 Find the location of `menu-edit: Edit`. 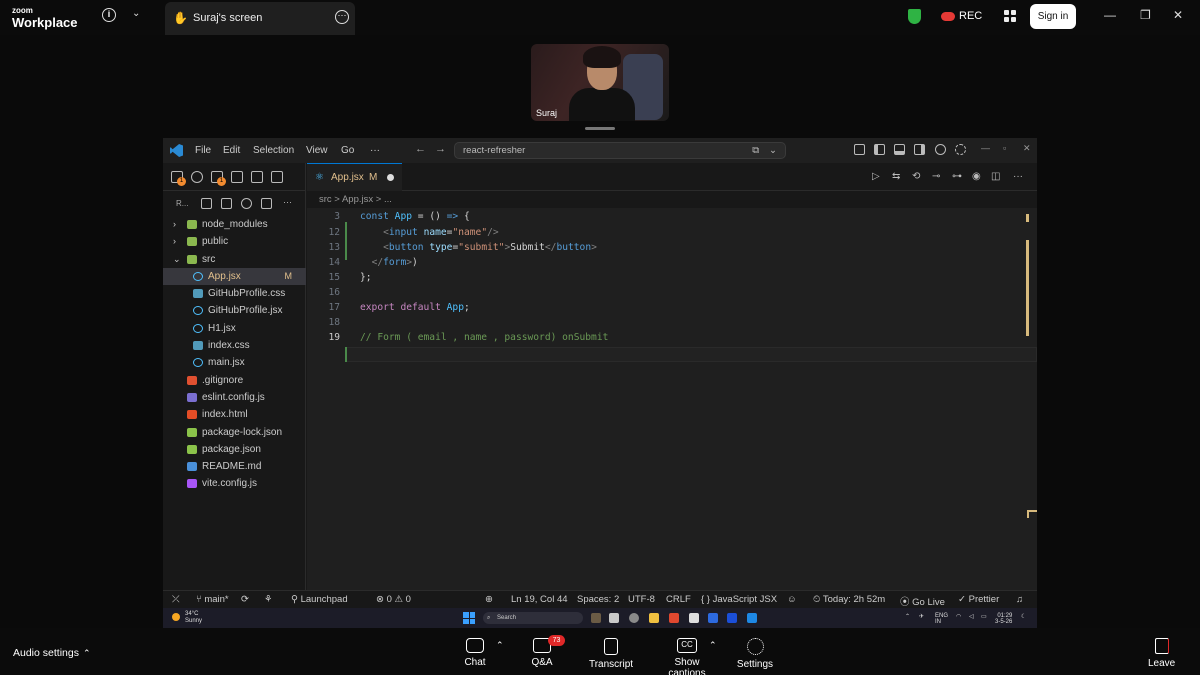

menu-edit: Edit is located at coordinates (231, 150).